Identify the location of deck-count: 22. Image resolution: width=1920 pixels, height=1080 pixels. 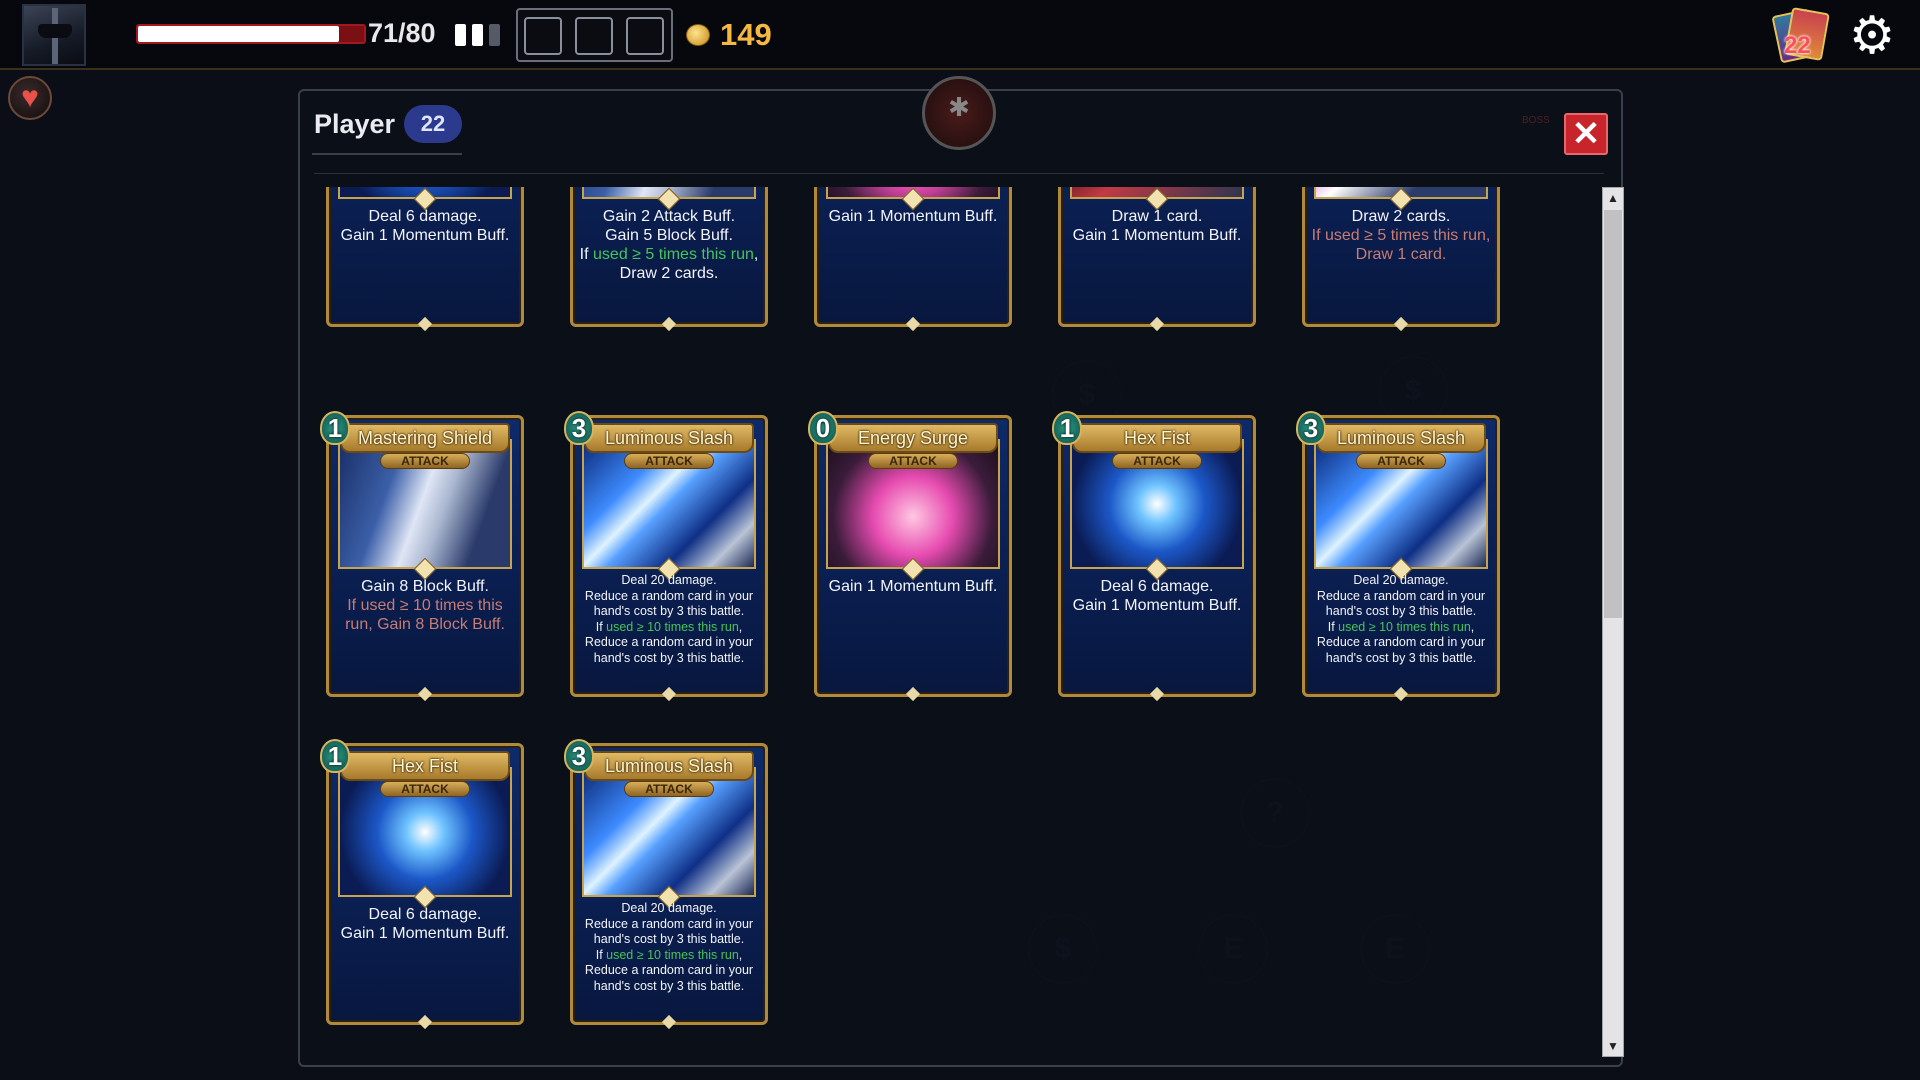
(1797, 45).